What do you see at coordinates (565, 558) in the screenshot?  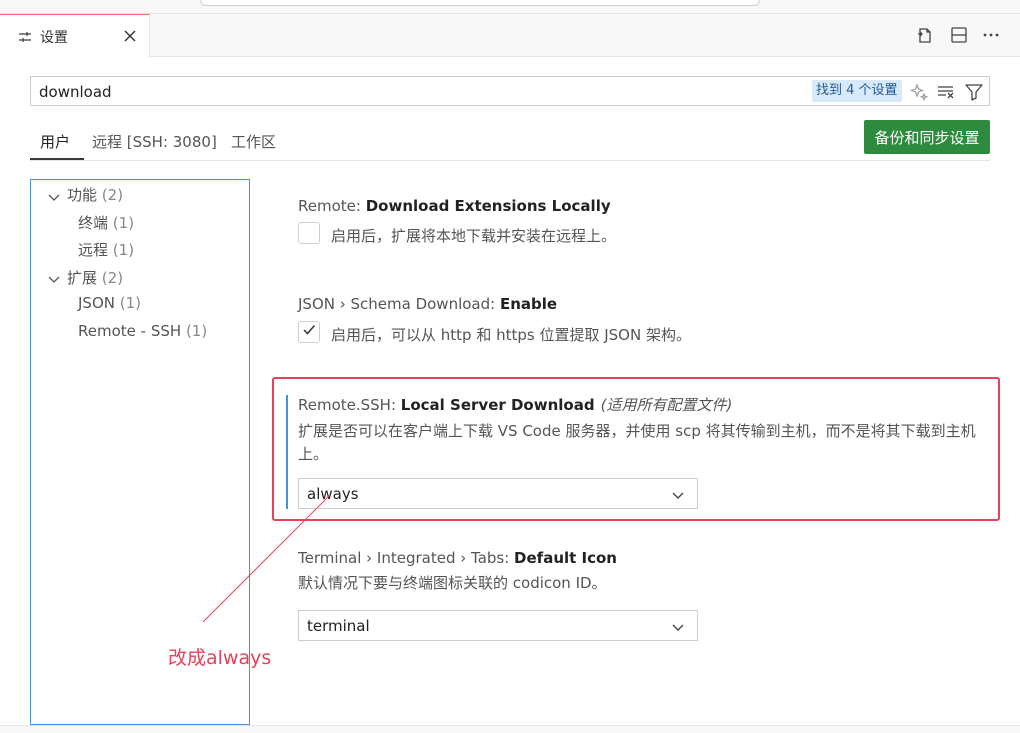 I see `setting-name: Default Icon` at bounding box center [565, 558].